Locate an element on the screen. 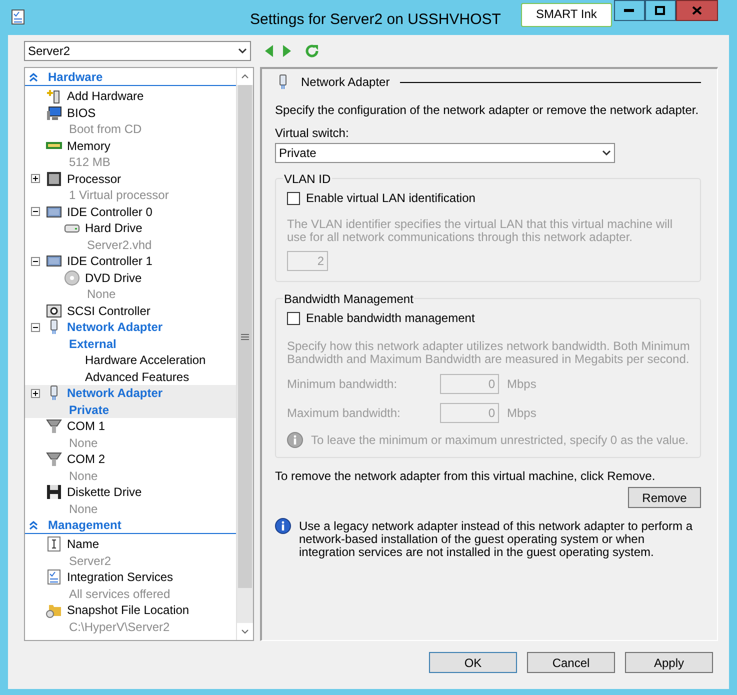 Image resolution: width=737 pixels, height=695 pixels. info-text: Use a legacy network adapter instead of this network adapter to perform a network-based installation of the guest operating system or when integration services are not installed in the guest operating system. is located at coordinates (496, 538).